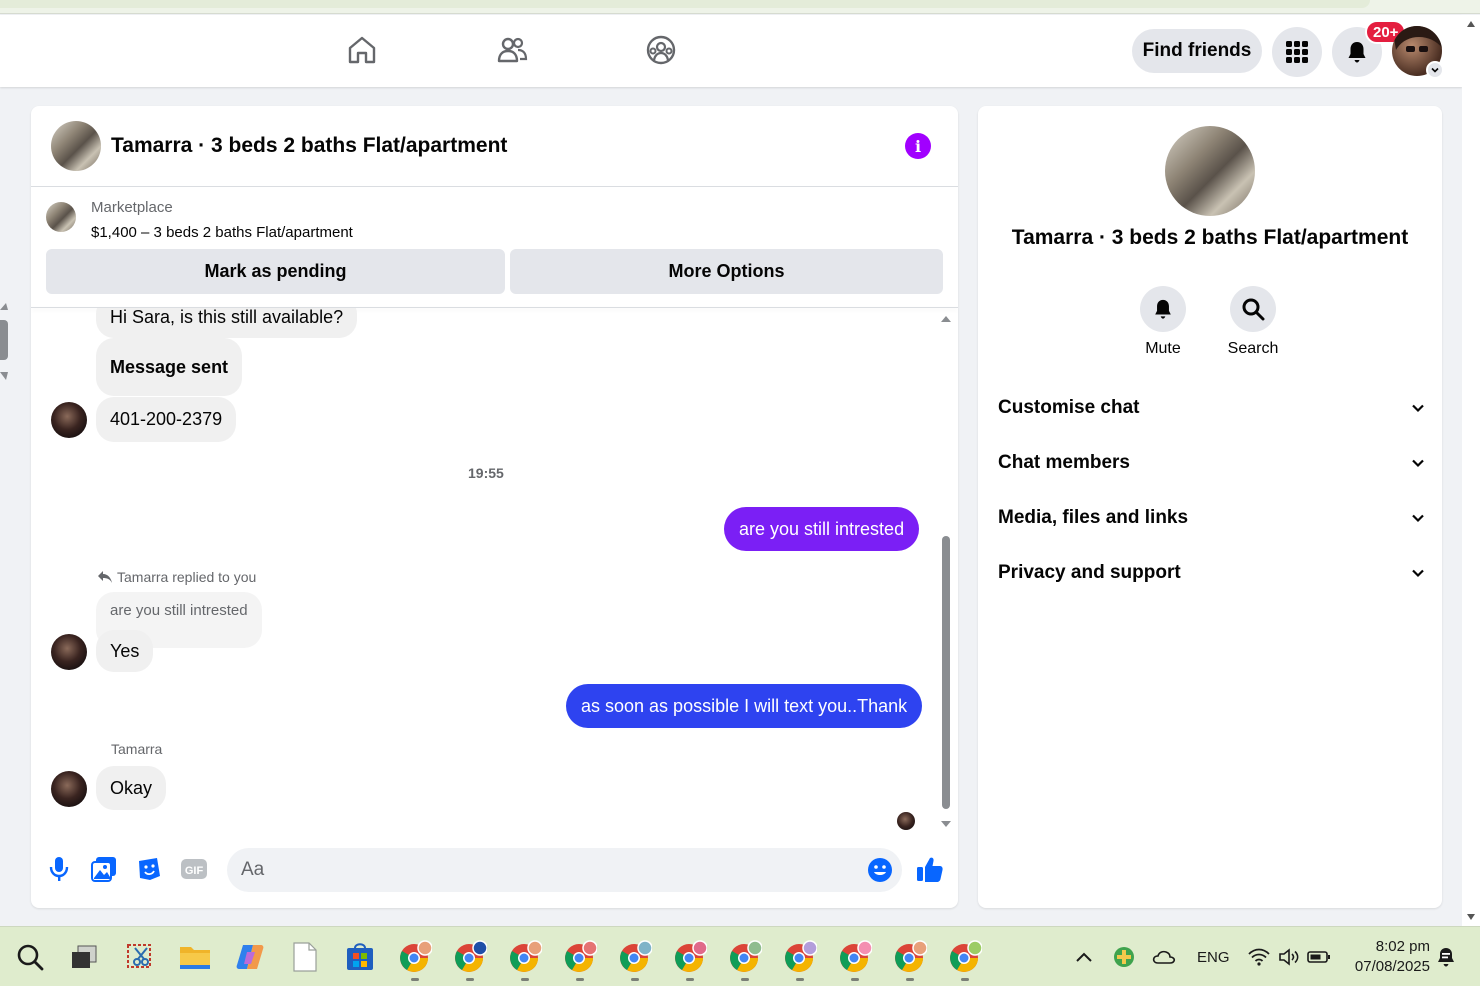 The width and height of the screenshot is (1480, 986). What do you see at coordinates (1471, 470) in the screenshot?
I see `window-scrollbar` at bounding box center [1471, 470].